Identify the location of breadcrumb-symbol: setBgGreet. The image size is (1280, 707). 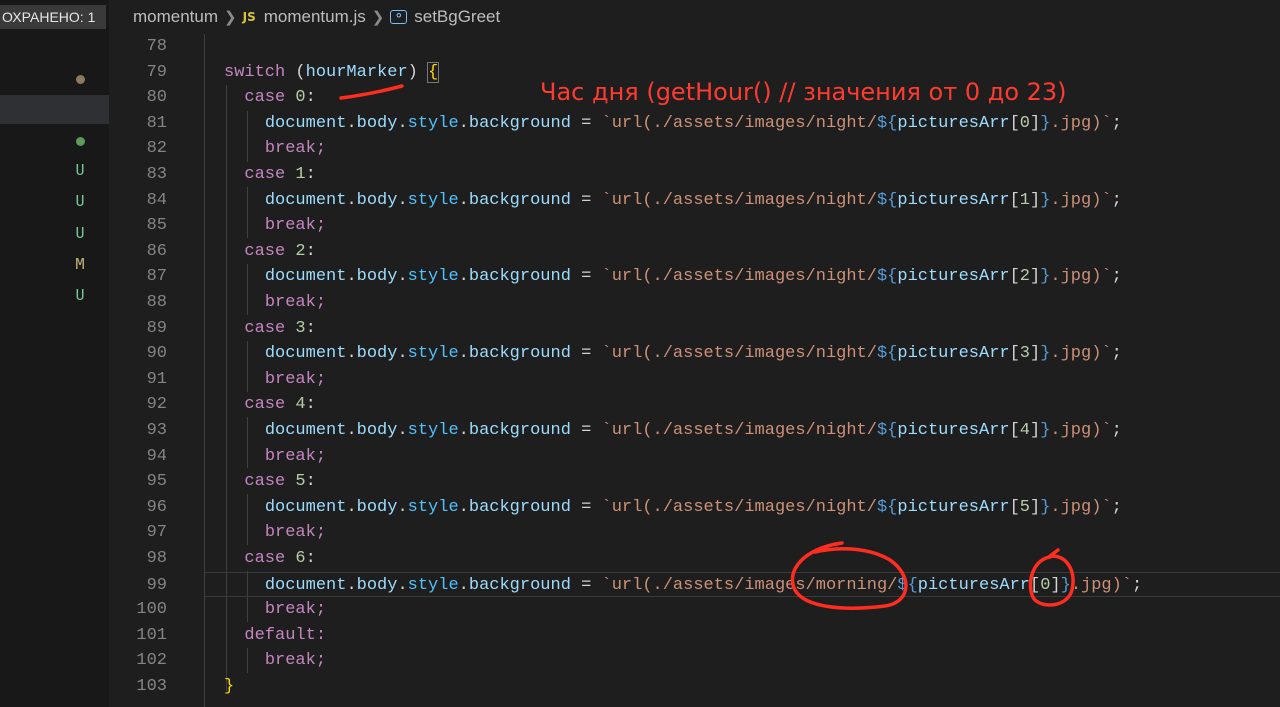
(457, 17).